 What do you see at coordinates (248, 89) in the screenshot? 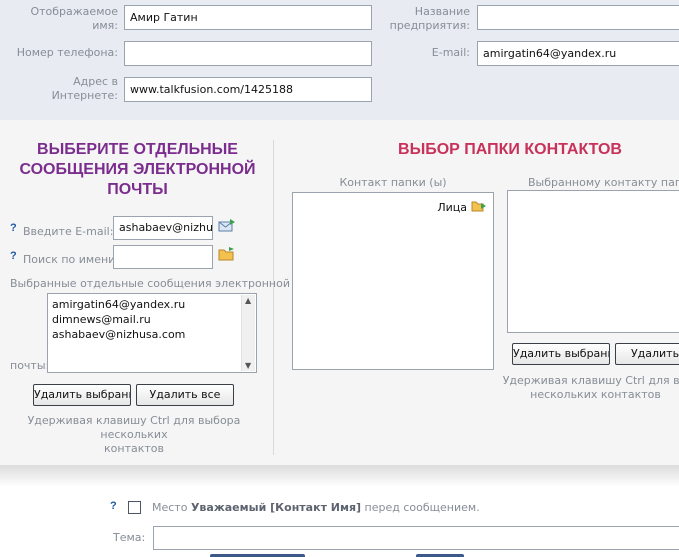
I see `website-input: www.talkfusion.com/1425188` at bounding box center [248, 89].